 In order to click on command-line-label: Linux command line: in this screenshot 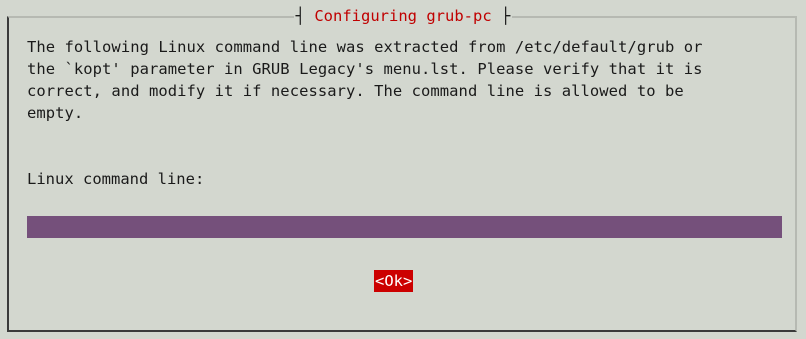, I will do `click(116, 179)`.